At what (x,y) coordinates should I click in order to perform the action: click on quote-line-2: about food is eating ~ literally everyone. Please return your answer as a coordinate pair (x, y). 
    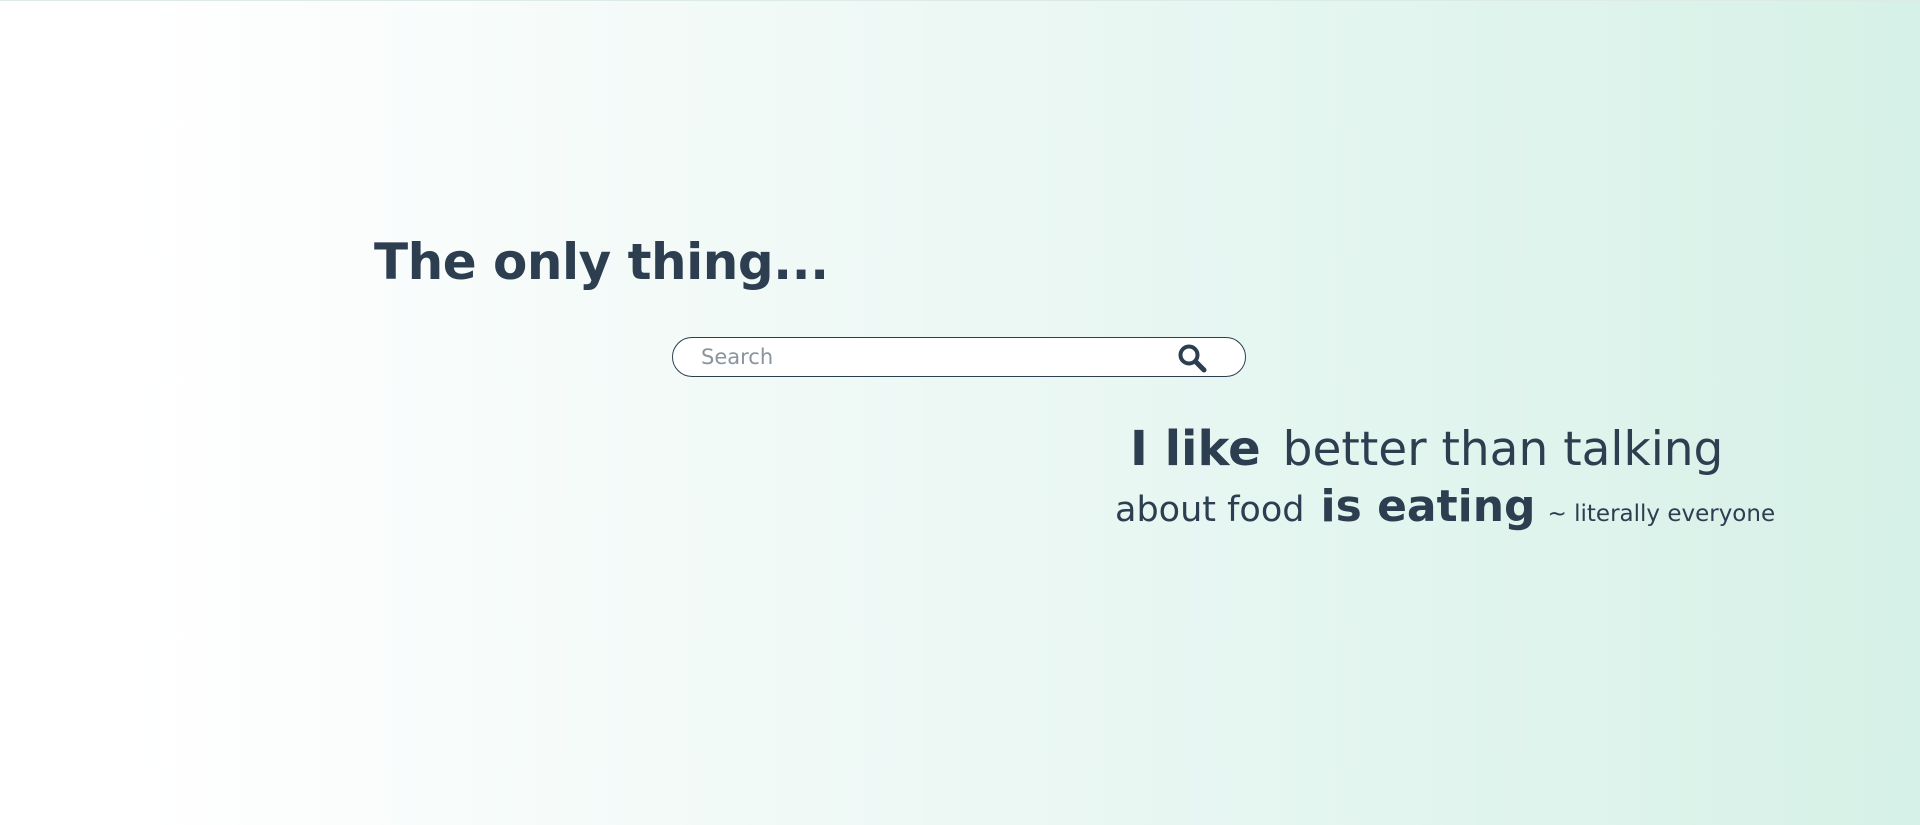
    Looking at the image, I should click on (1445, 506).